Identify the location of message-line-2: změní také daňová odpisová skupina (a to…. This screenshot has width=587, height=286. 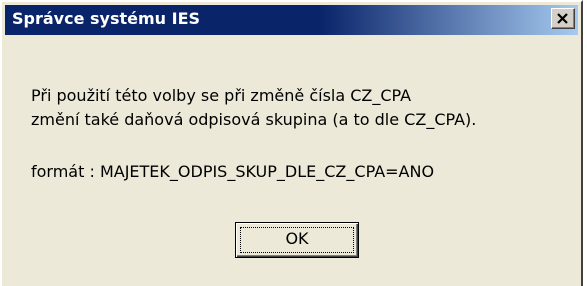
(254, 119).